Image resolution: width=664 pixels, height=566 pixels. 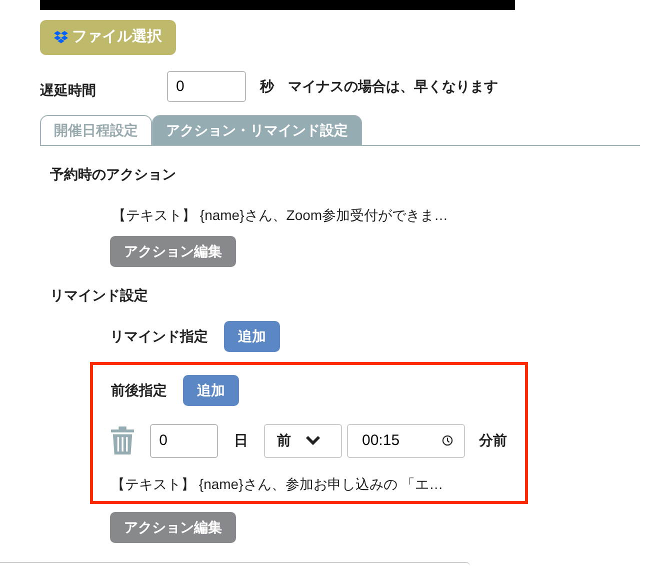 I want to click on minutes-before-label: 分前, so click(x=493, y=440).